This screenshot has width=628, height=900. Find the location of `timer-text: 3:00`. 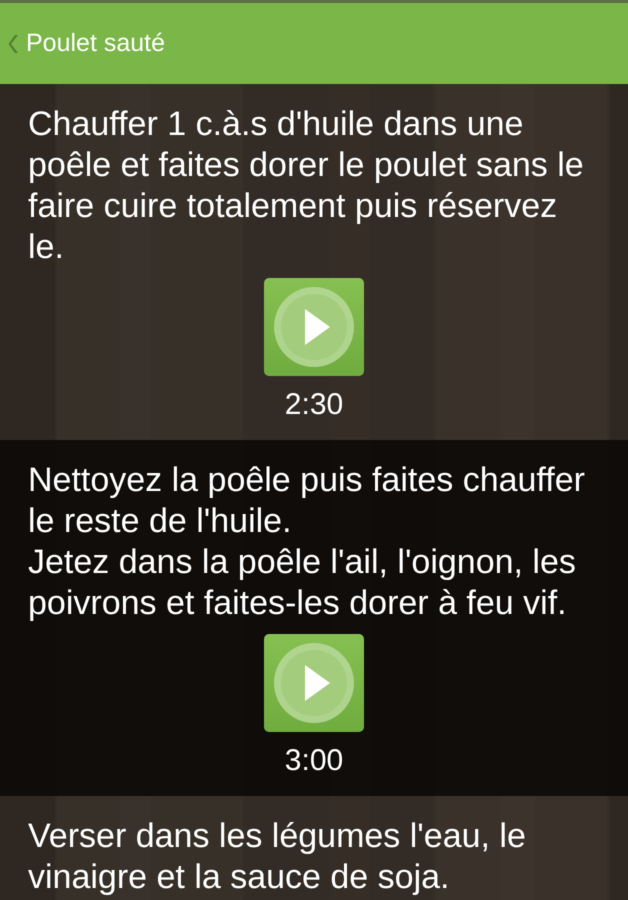

timer-text: 3:00 is located at coordinates (314, 760).